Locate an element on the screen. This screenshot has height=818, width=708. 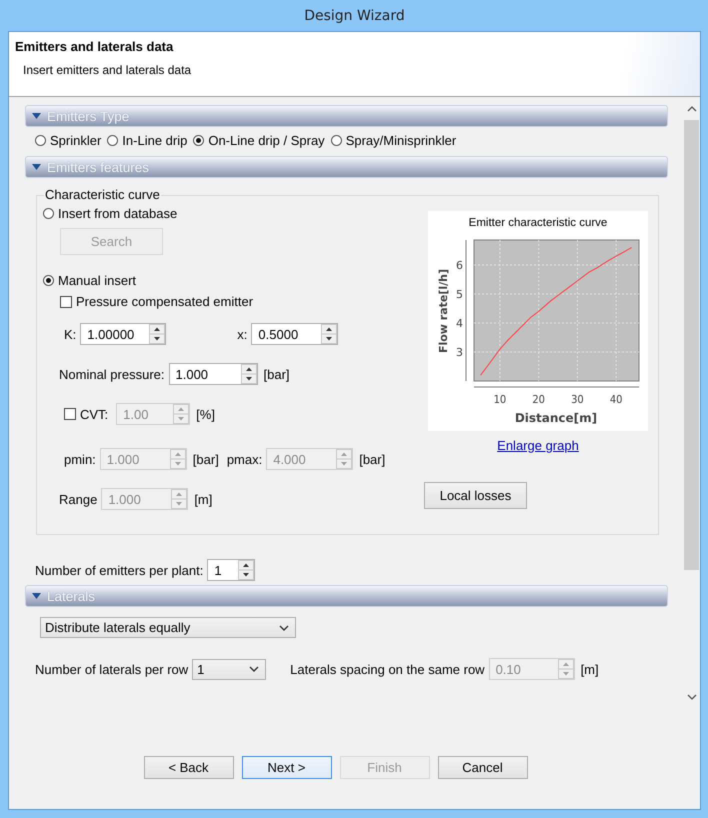
y-tick-label: 4 is located at coordinates (459, 323).